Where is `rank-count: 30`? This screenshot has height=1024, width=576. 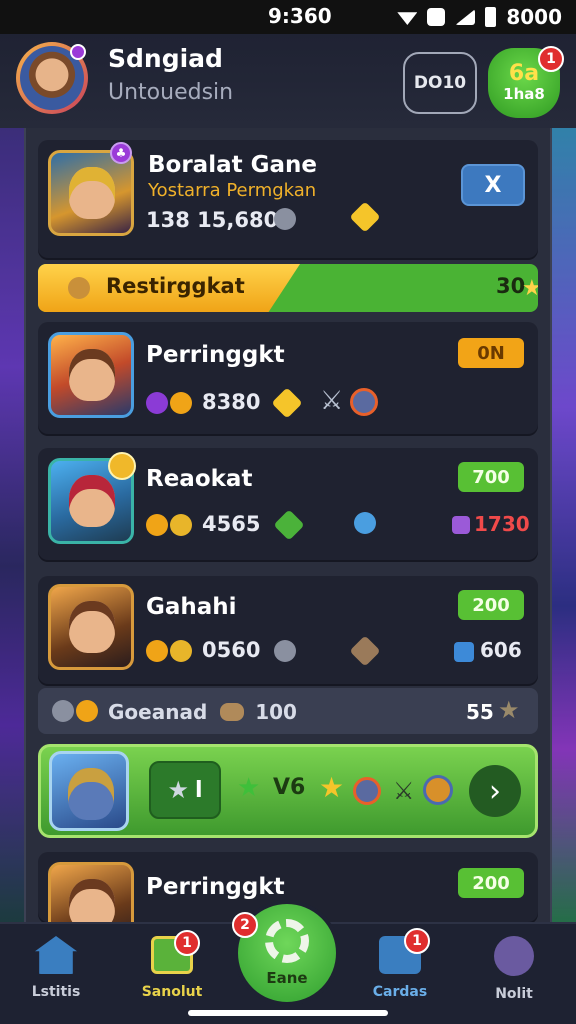 rank-count: 30 is located at coordinates (511, 286).